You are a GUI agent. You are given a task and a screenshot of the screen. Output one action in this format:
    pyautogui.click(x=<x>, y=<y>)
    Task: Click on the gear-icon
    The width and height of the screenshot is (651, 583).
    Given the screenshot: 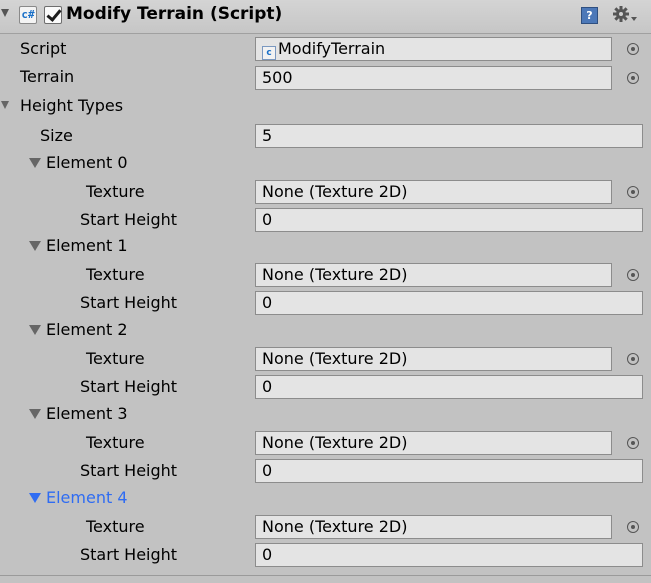 What is the action you would take?
    pyautogui.click(x=625, y=15)
    